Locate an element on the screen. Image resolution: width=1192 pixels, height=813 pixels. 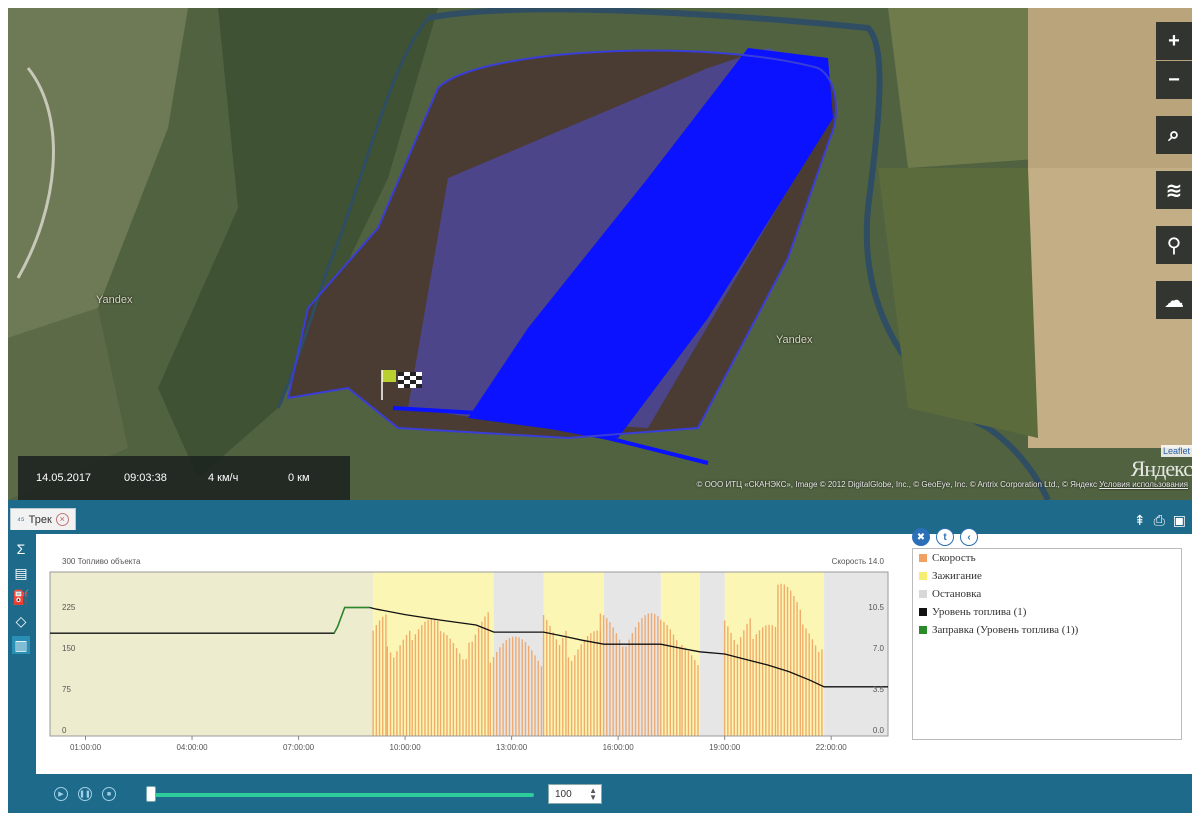
playback-speed-input: 100 ▲ ▼ is located at coordinates (575, 794).